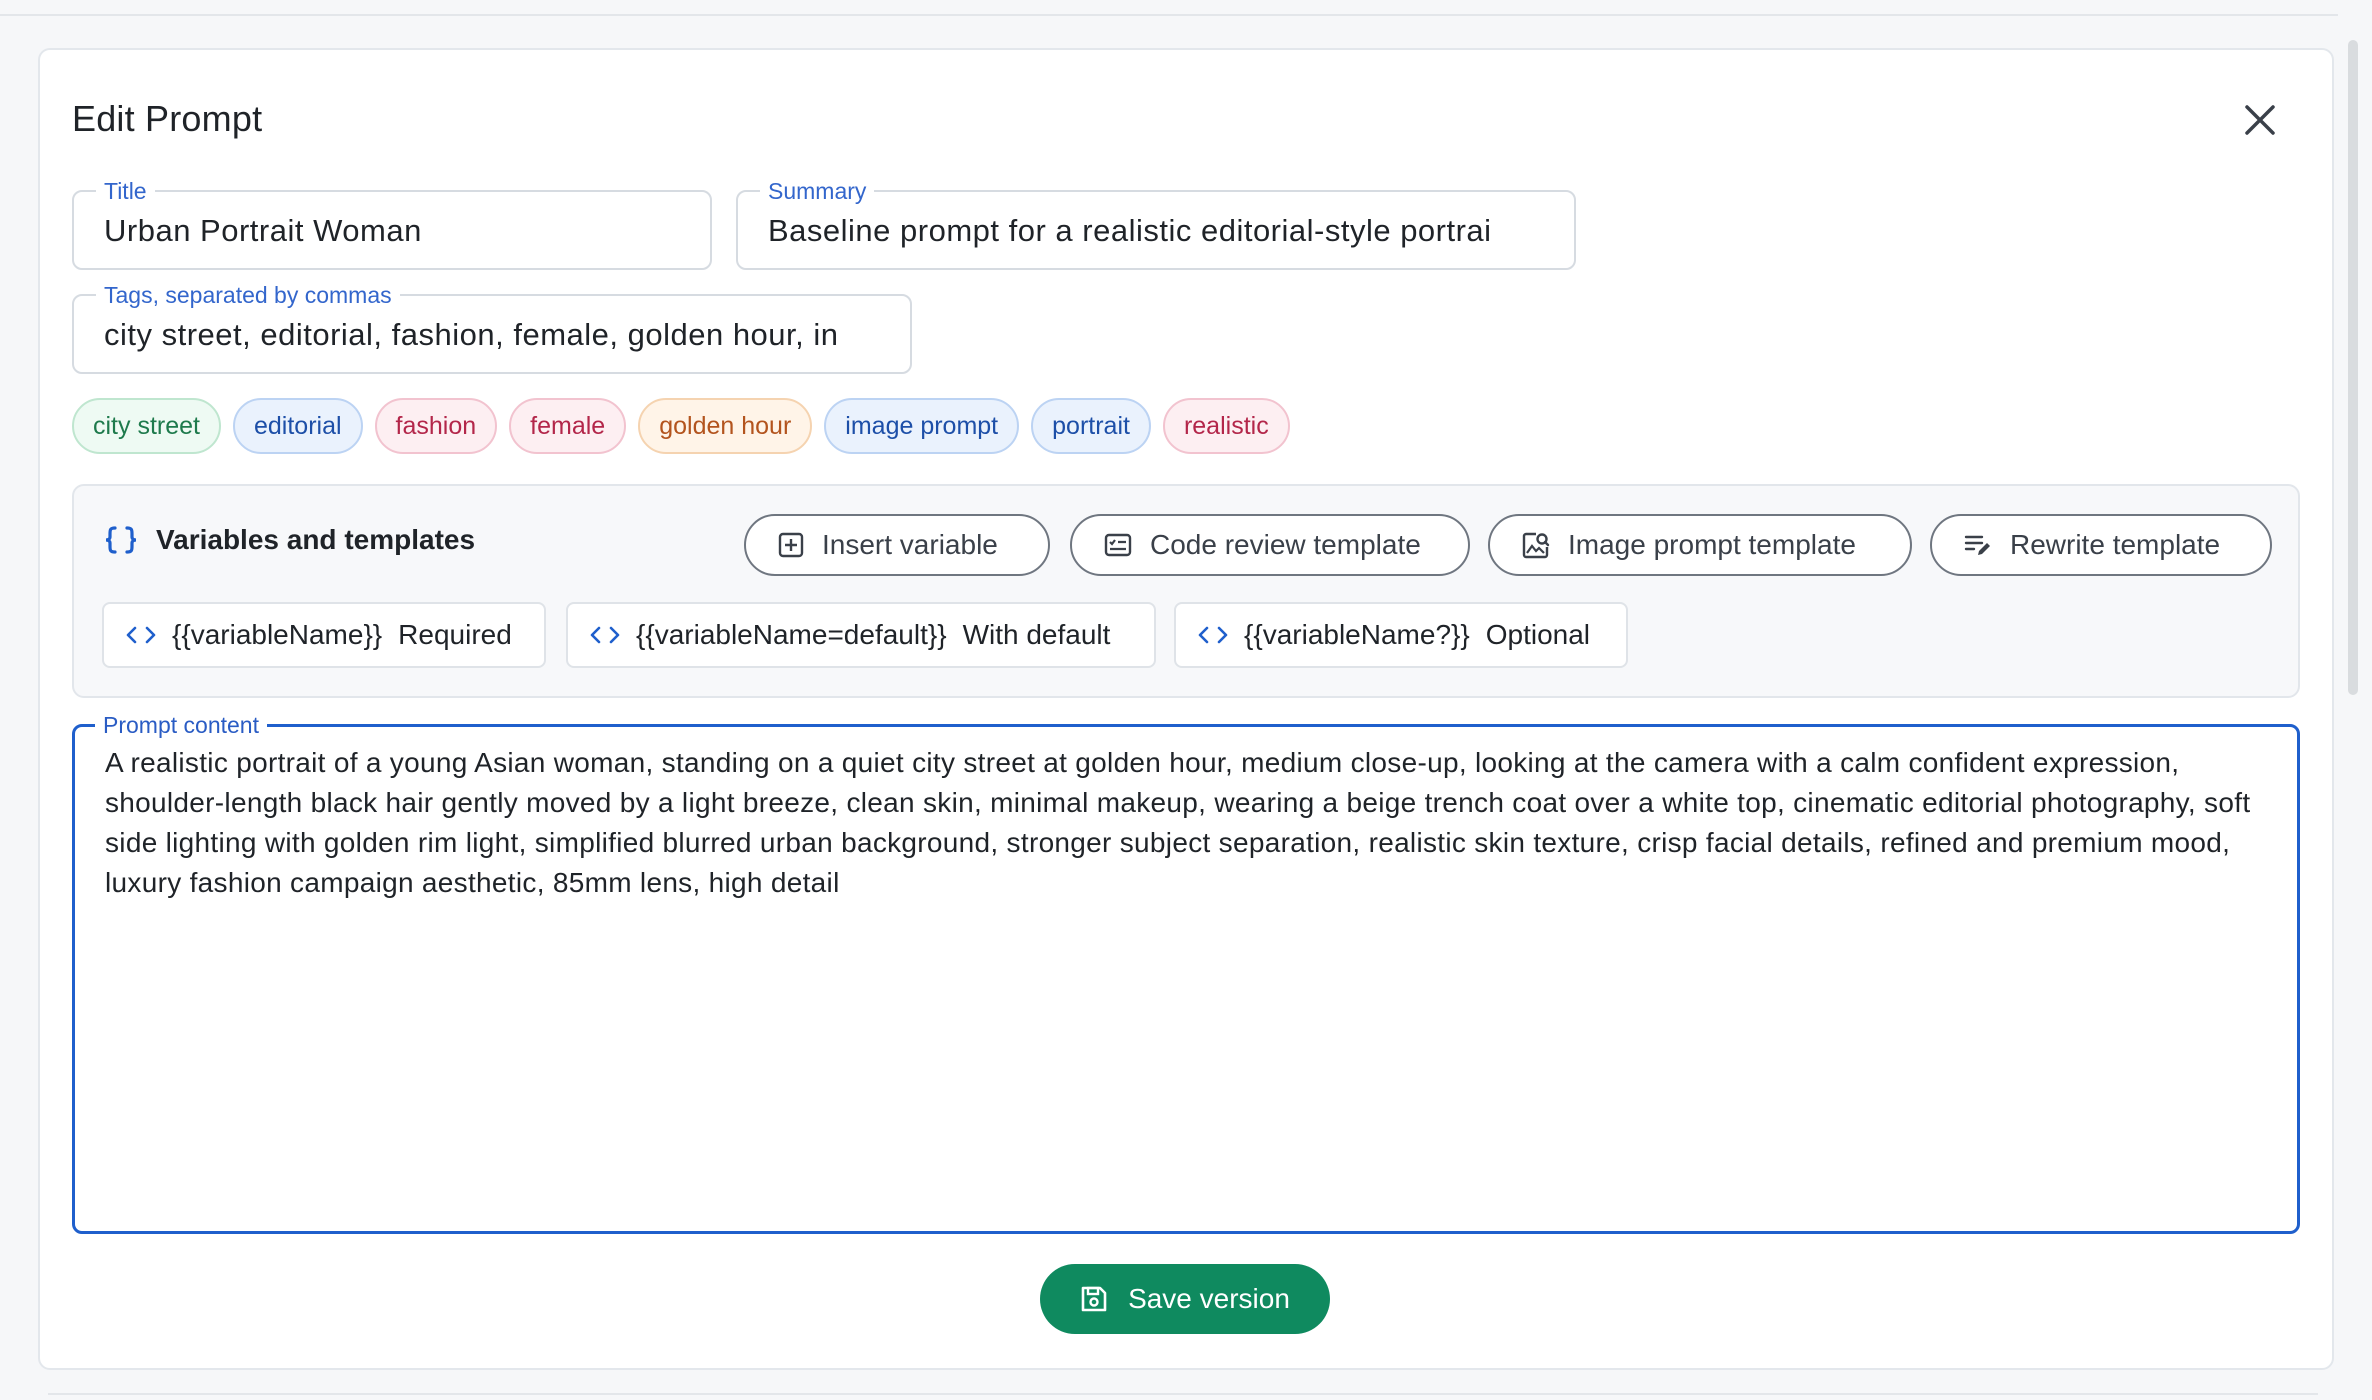 The height and width of the screenshot is (1400, 2372). I want to click on variable-desc: With default, so click(1036, 634).